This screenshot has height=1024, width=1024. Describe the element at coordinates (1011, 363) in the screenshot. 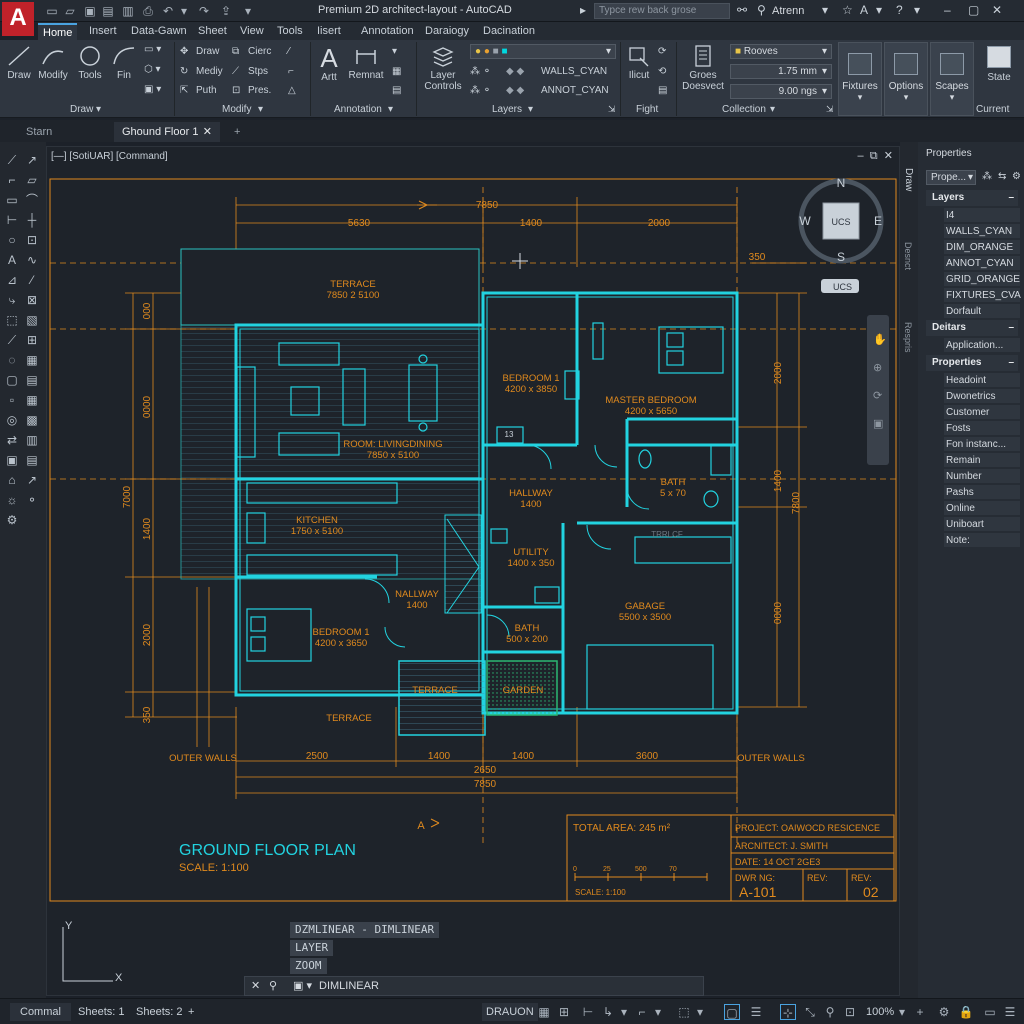

I see `collapse-icon: –` at that location.